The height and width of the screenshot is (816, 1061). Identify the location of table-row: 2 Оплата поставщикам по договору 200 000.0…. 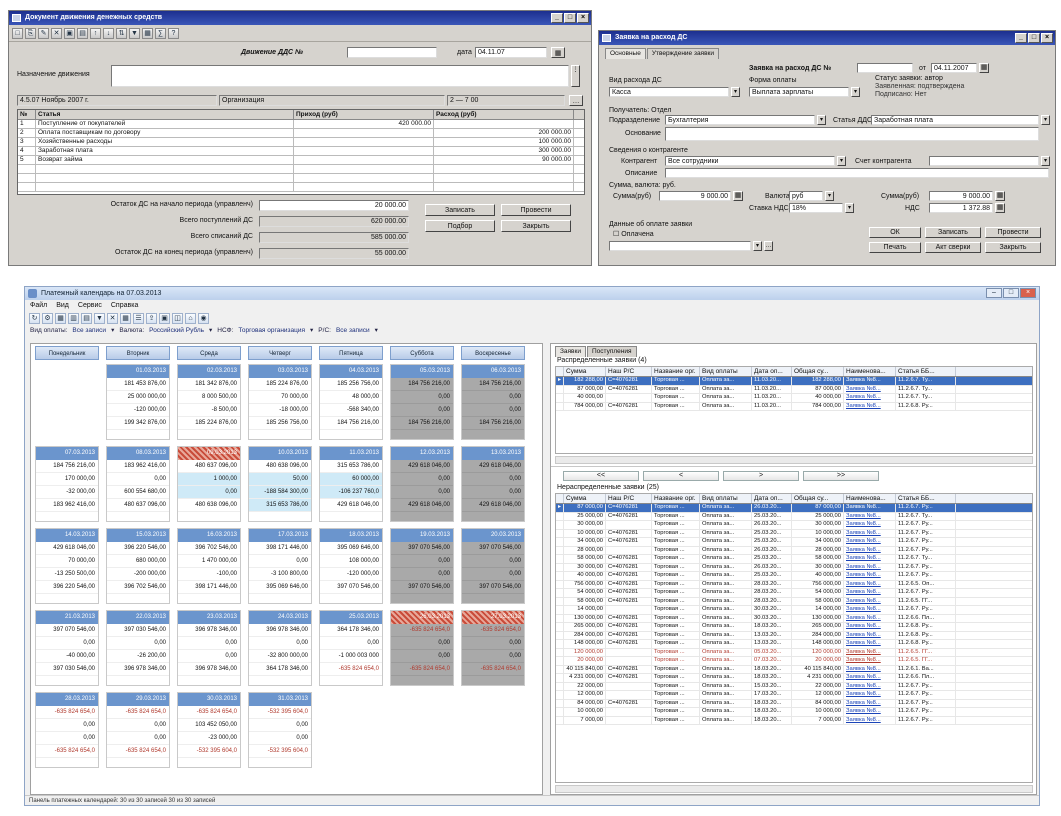
(301, 133).